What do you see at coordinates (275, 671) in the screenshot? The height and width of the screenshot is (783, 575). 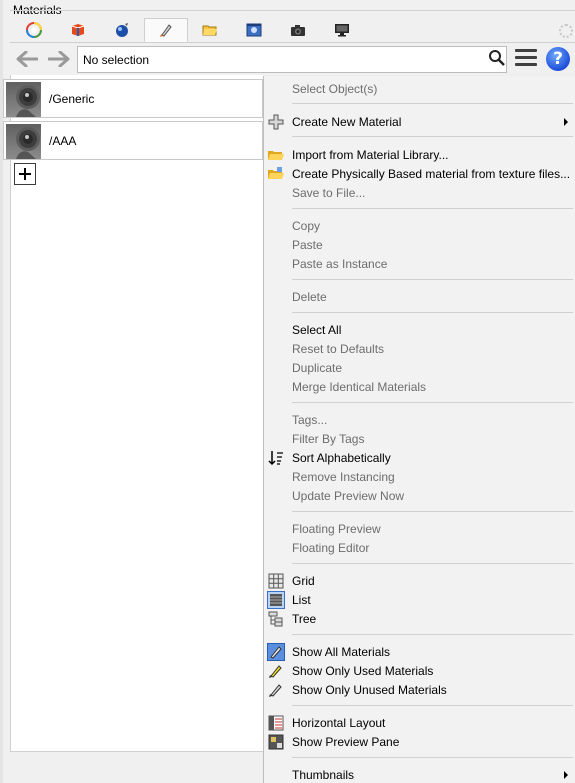 I see `brush-used-icon` at bounding box center [275, 671].